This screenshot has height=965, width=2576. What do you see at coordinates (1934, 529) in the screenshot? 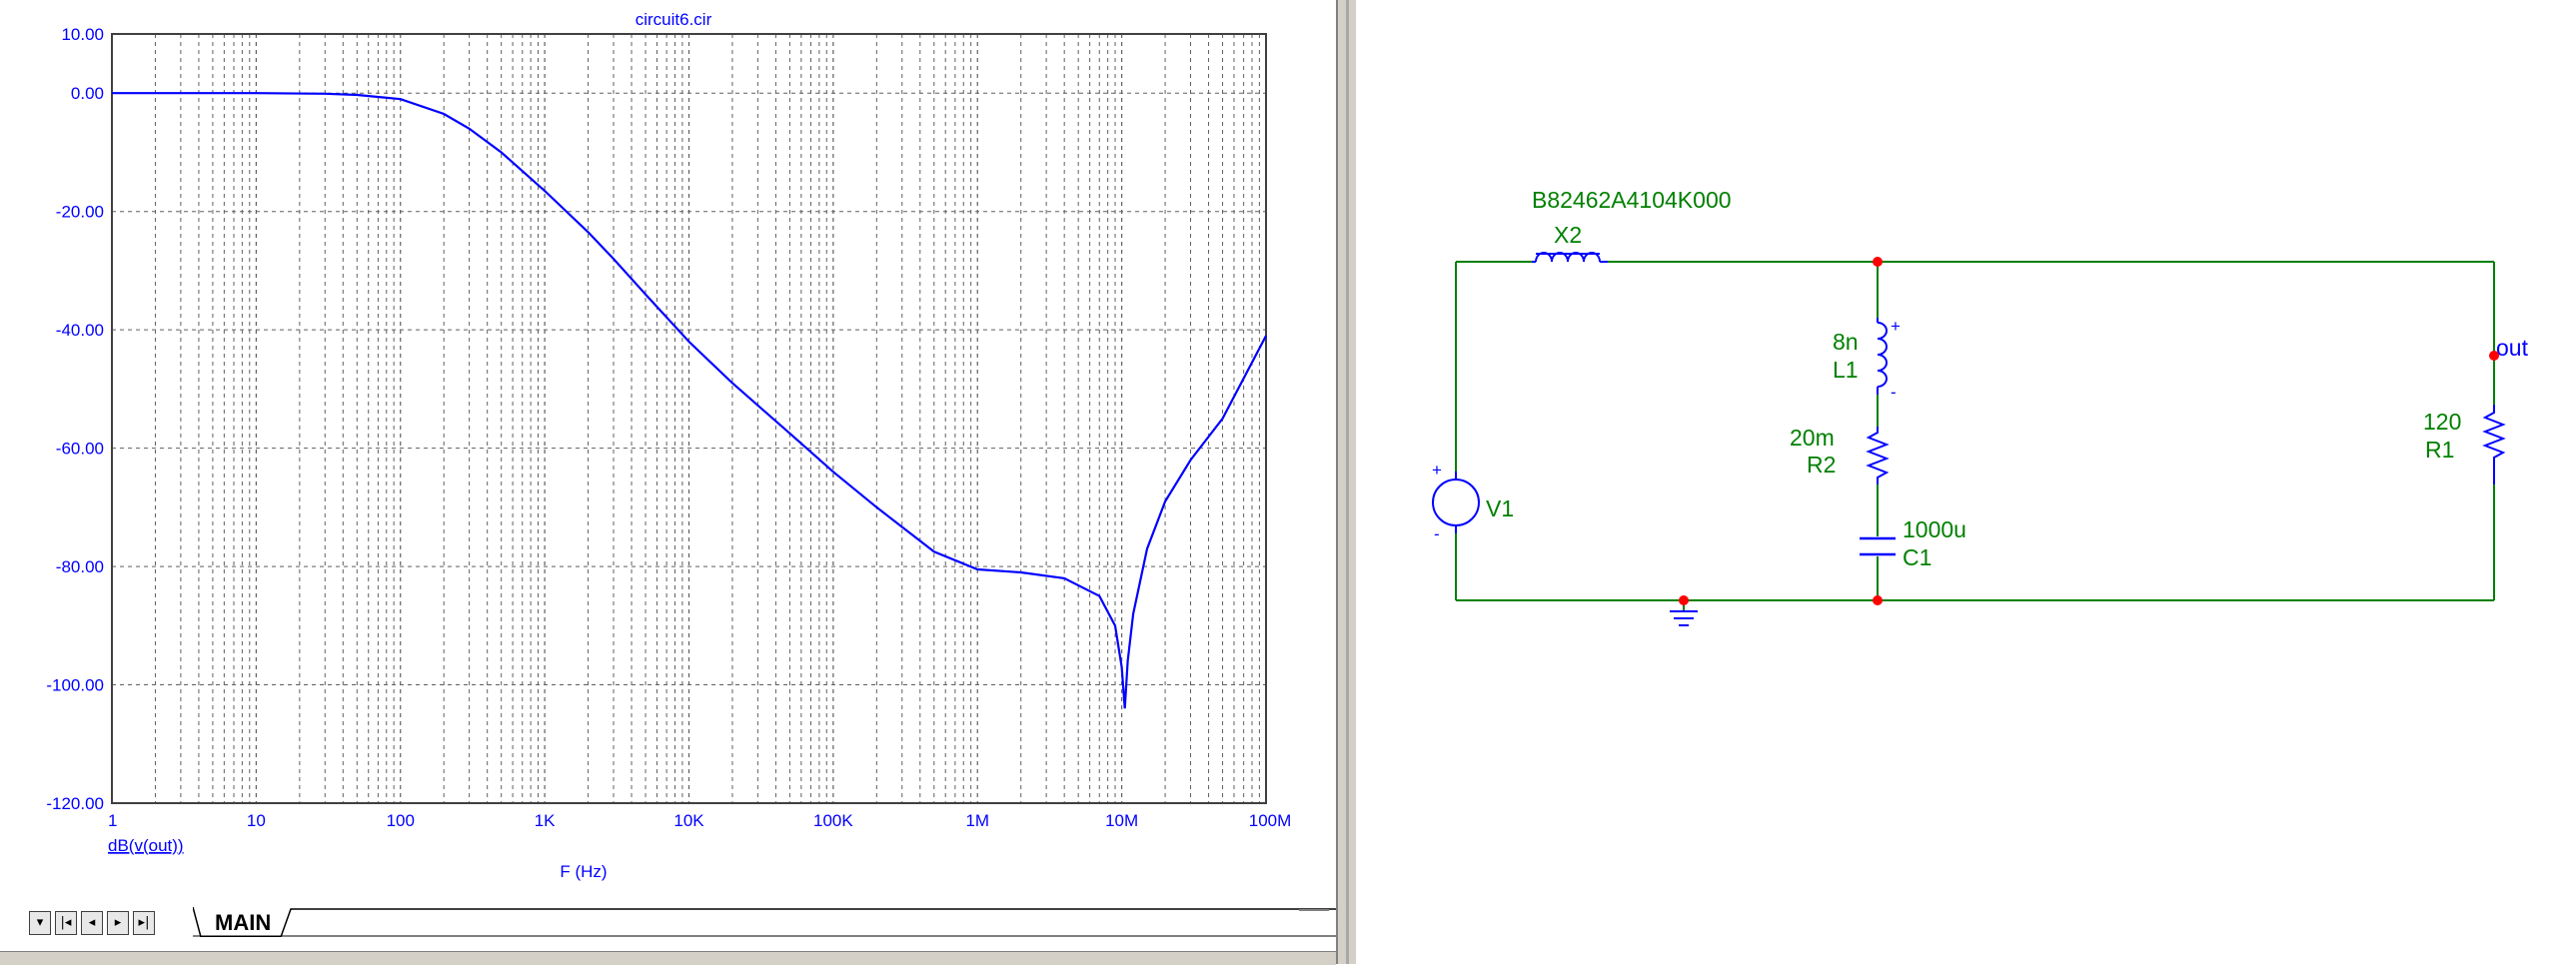
I see `c1-value-label: 1000u` at bounding box center [1934, 529].